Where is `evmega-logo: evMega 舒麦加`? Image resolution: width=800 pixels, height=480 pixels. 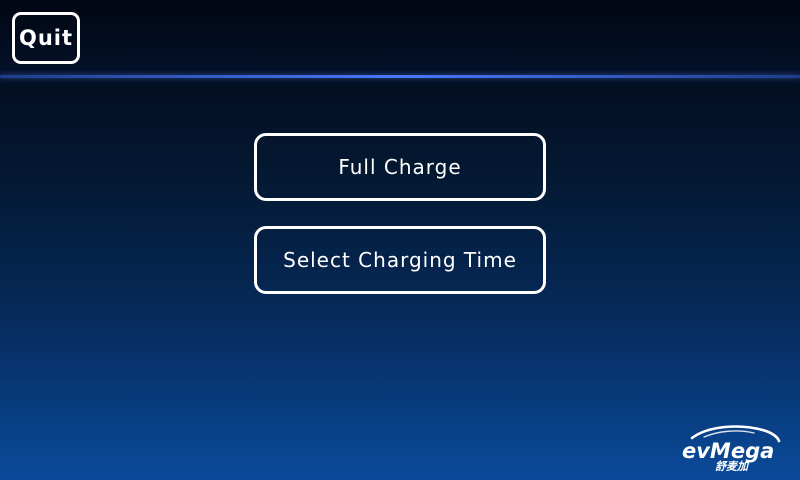
evmega-logo: evMega 舒麦加 is located at coordinates (734, 446).